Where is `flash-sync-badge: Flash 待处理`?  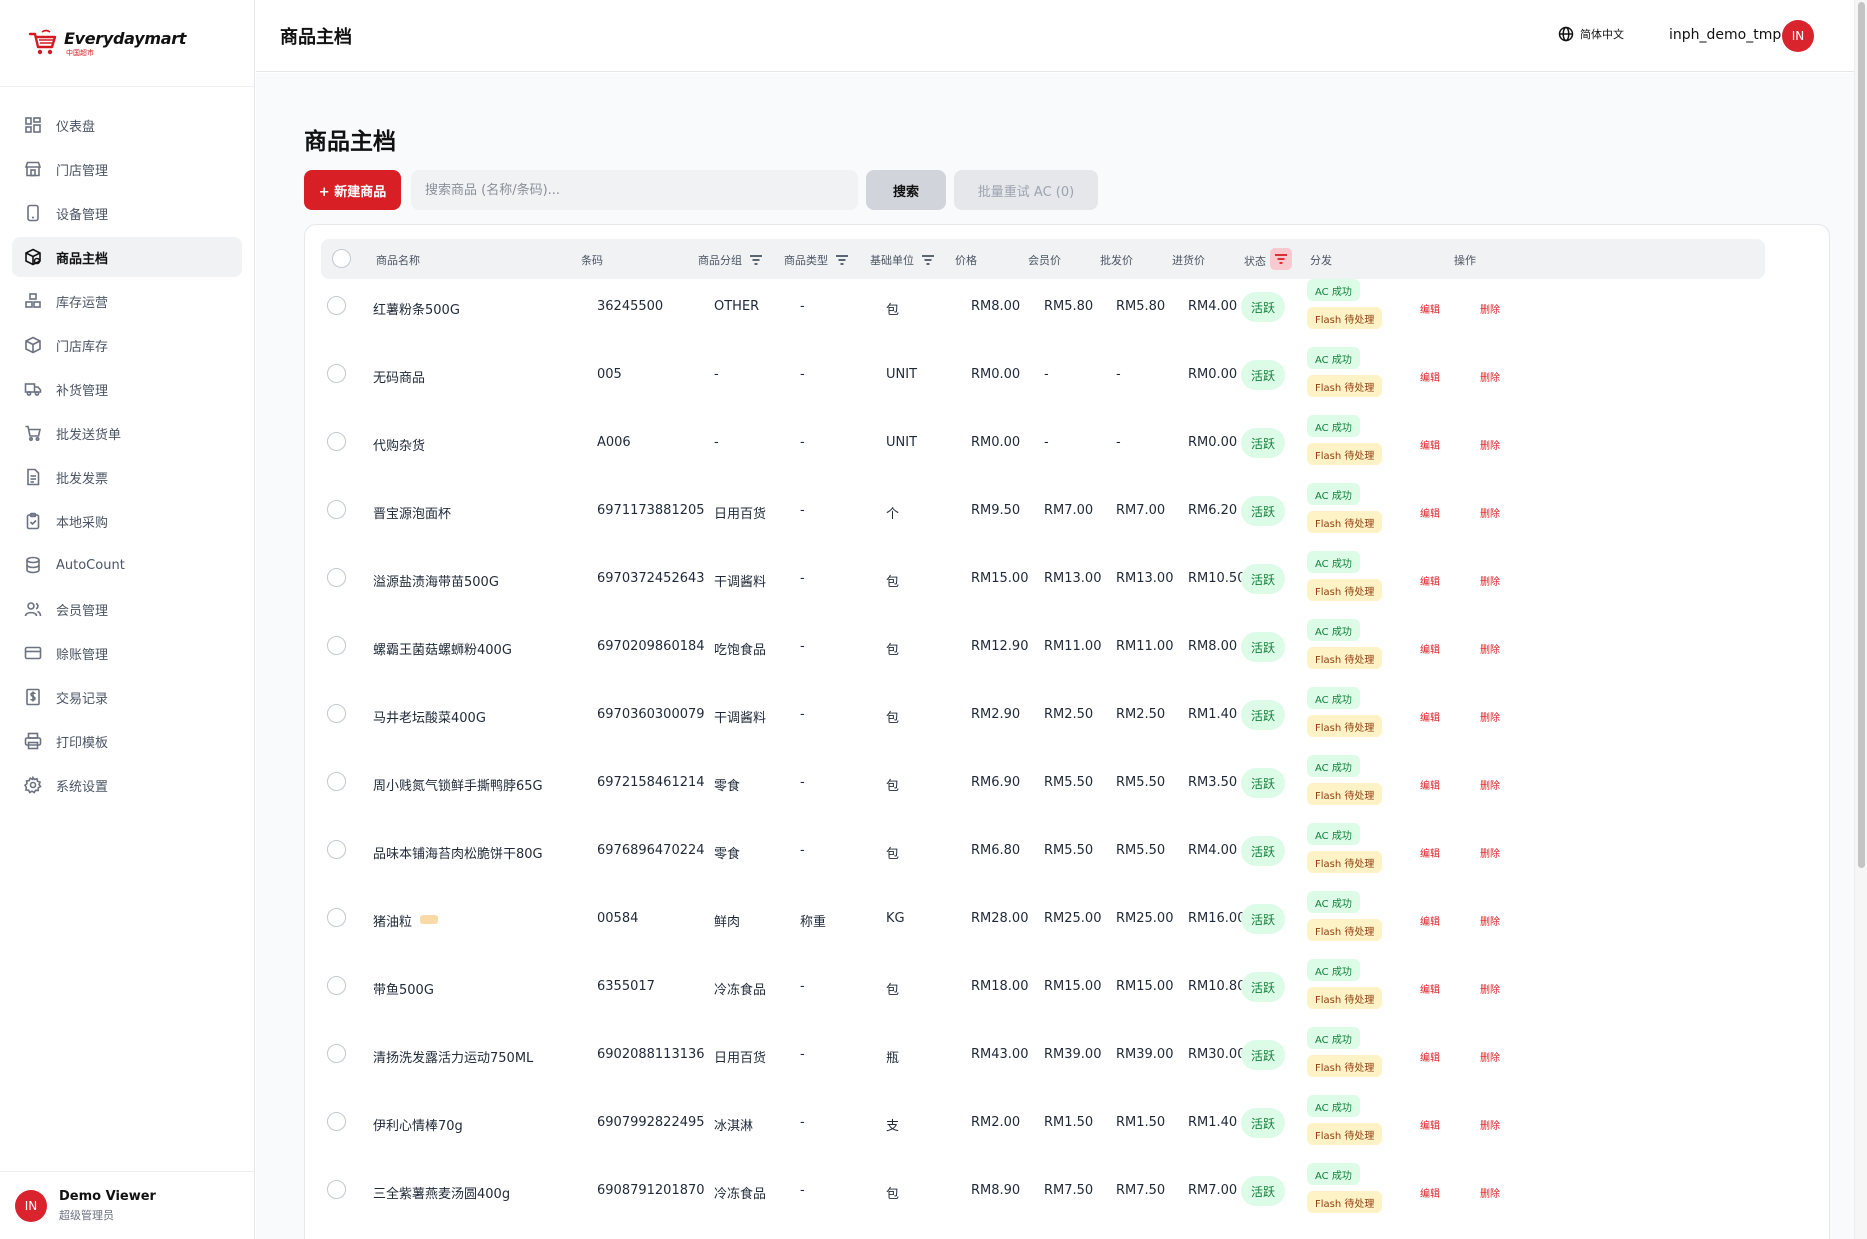 flash-sync-badge: Flash 待处理 is located at coordinates (1345, 998).